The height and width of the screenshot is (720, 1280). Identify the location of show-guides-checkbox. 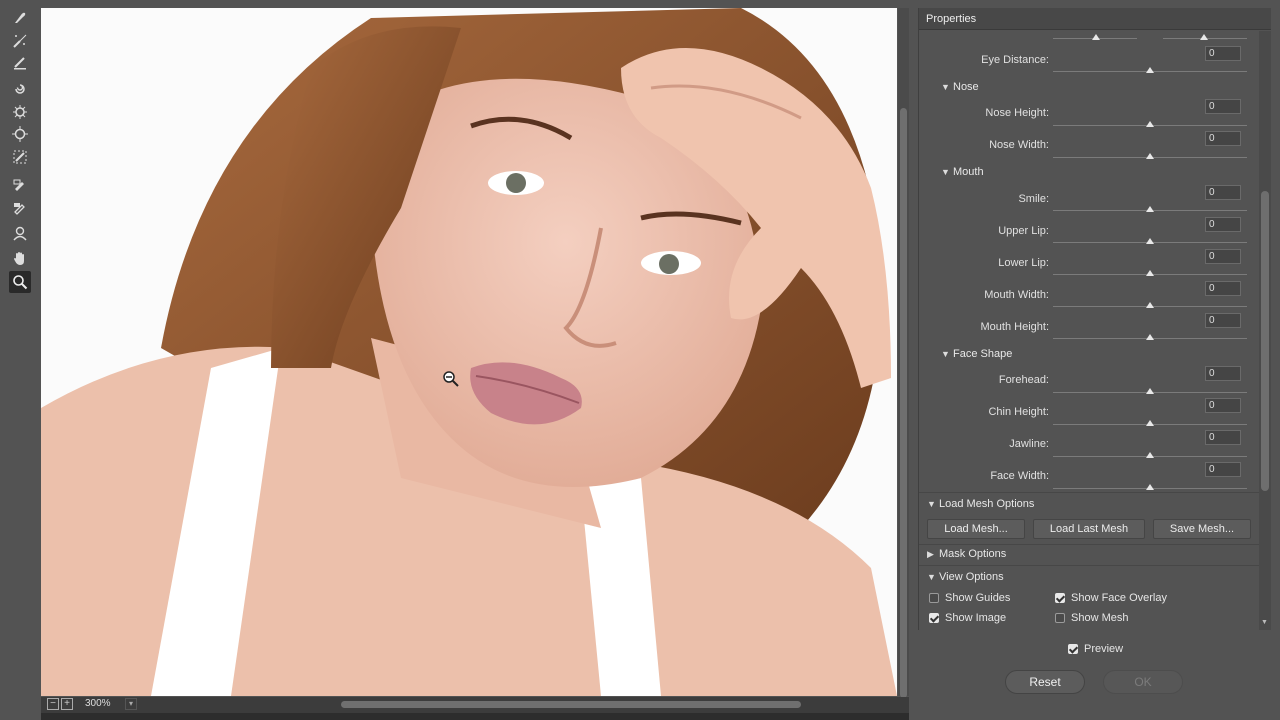
(934, 598).